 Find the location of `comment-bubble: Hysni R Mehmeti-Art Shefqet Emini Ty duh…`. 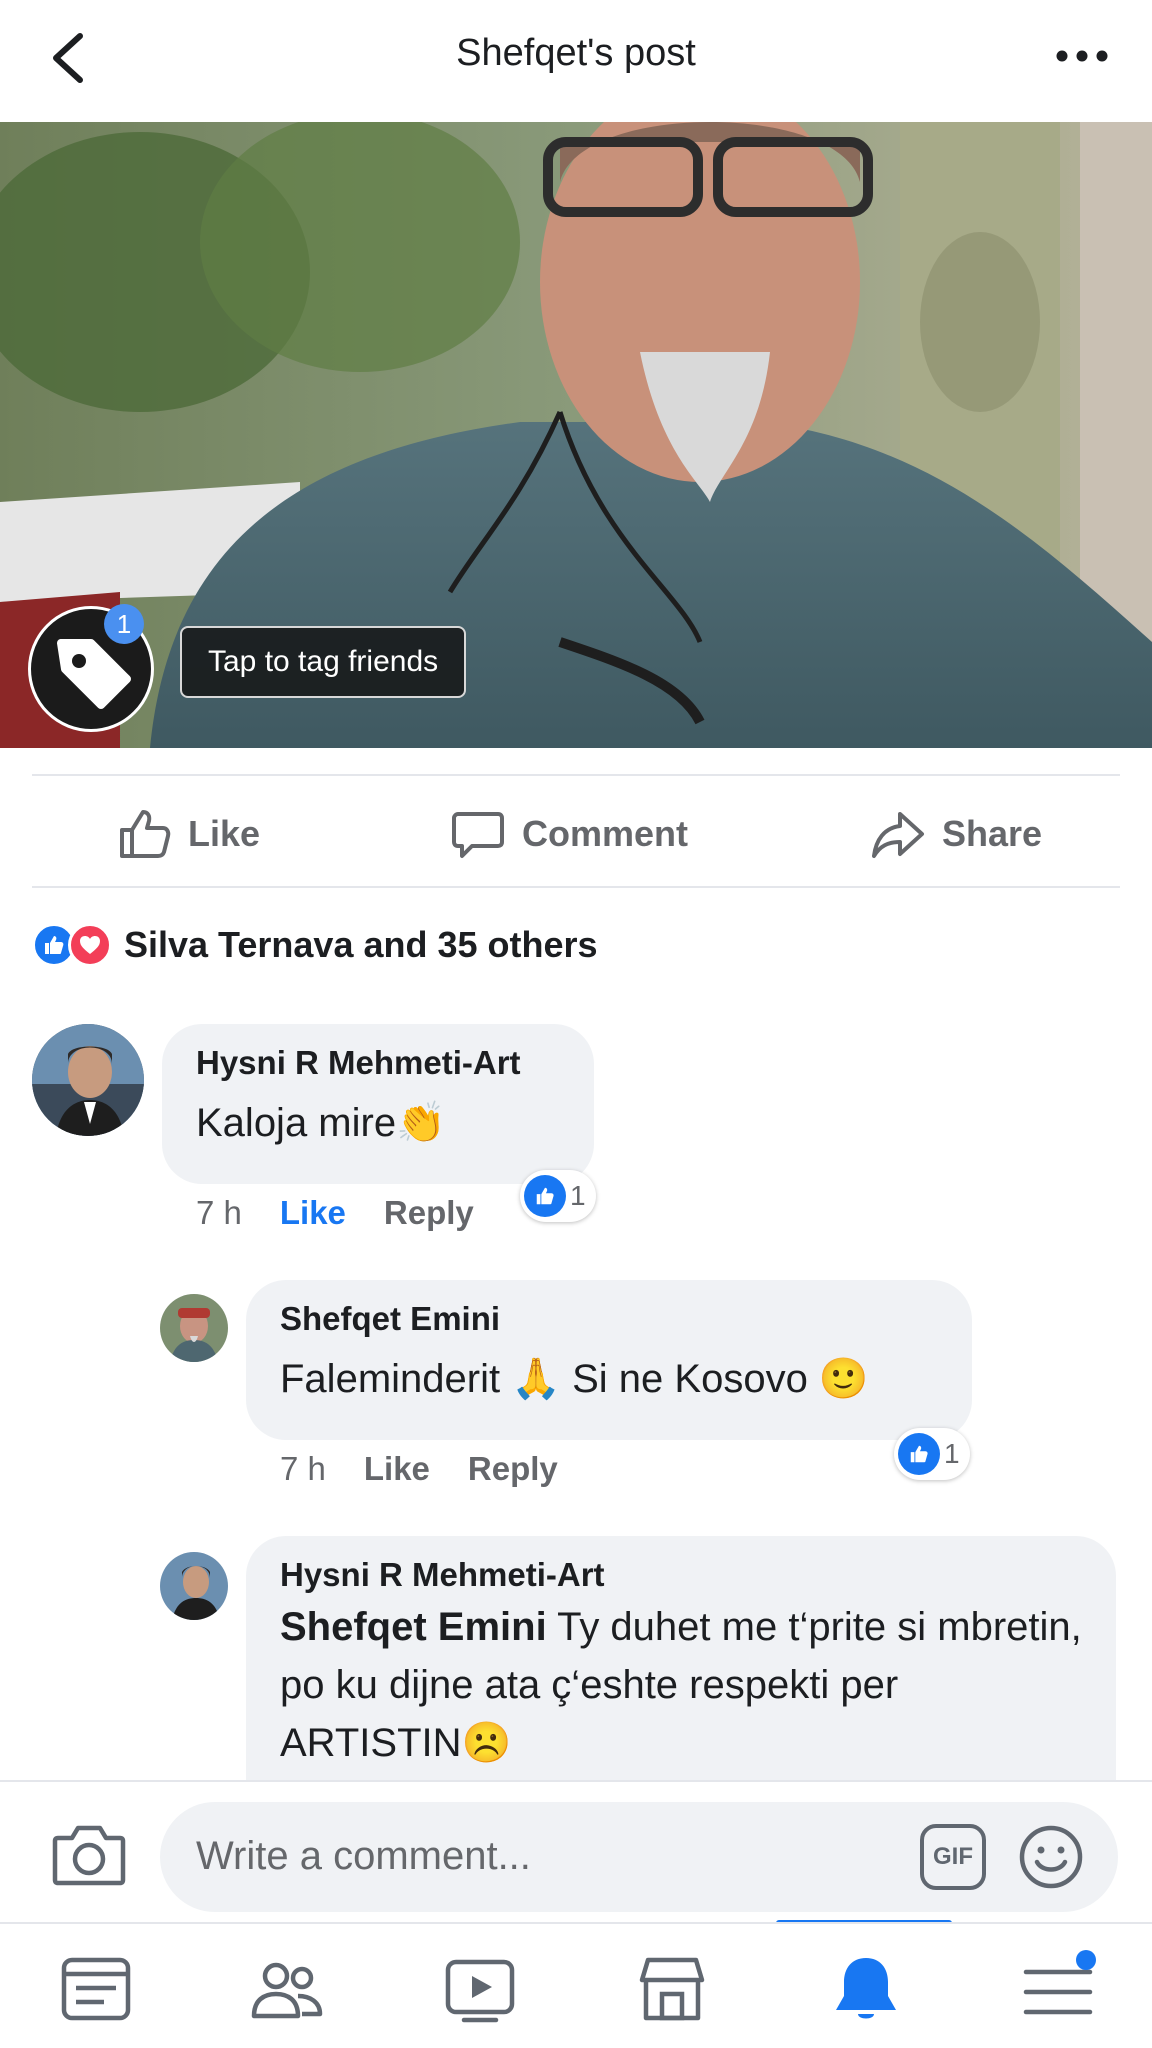

comment-bubble: Hysni R Mehmeti-Art Shefqet Emini Ty duh… is located at coordinates (681, 1666).